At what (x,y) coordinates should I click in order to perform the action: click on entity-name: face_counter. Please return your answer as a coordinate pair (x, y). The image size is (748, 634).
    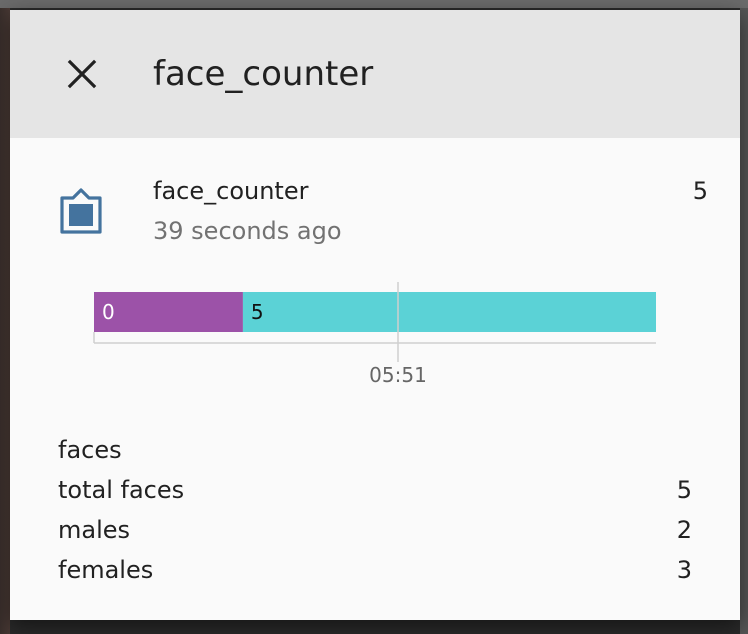
    Looking at the image, I should click on (231, 191).